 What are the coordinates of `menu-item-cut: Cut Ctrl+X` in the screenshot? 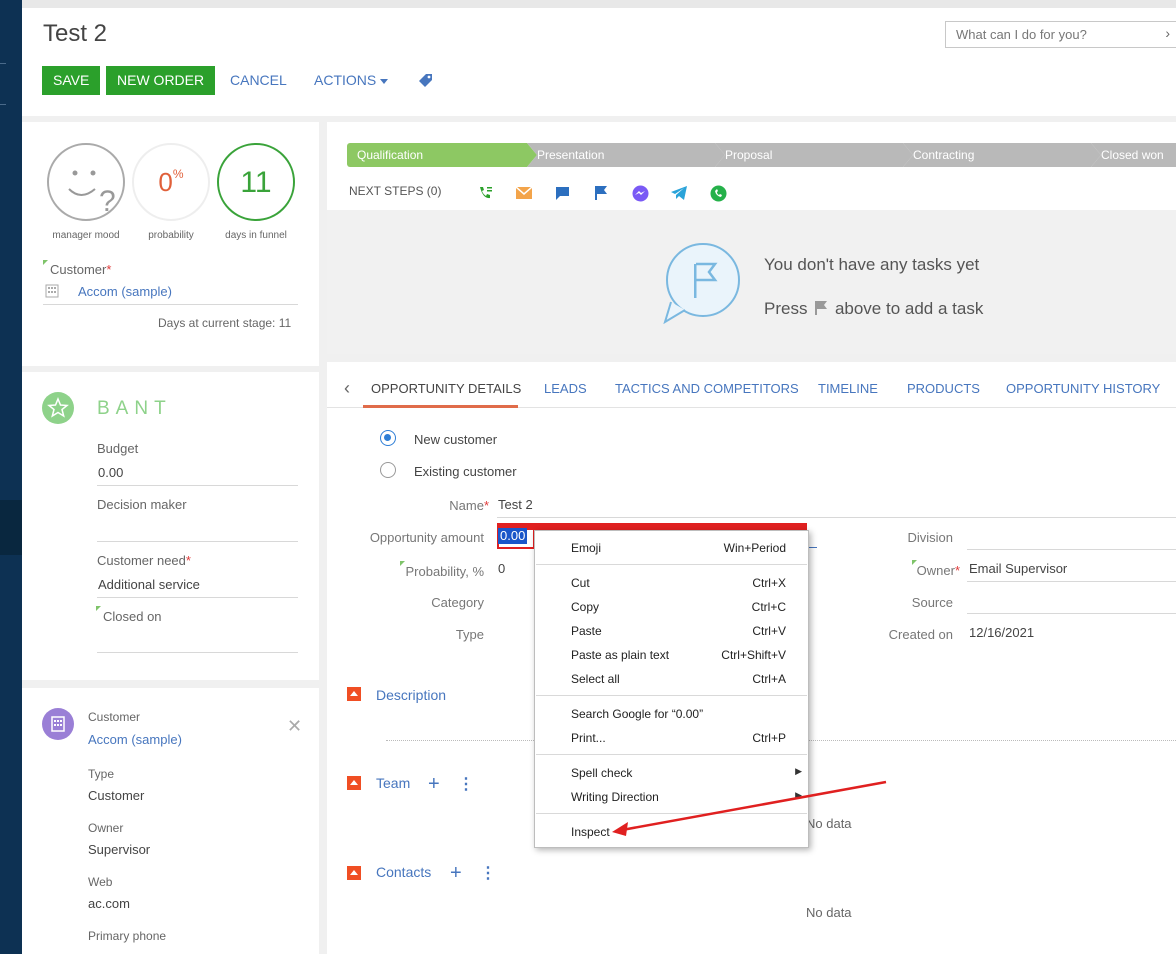 It's located at (678, 583).